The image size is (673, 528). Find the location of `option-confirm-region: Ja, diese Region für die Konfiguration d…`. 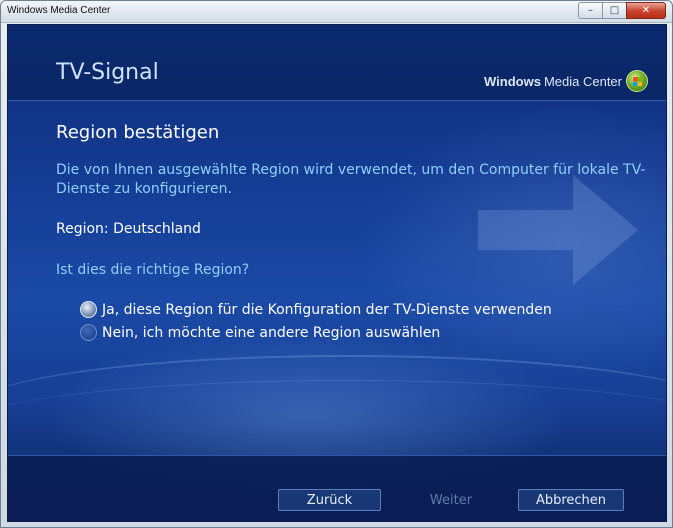

option-confirm-region: Ja, diese Region für die Konfiguration d… is located at coordinates (316, 309).